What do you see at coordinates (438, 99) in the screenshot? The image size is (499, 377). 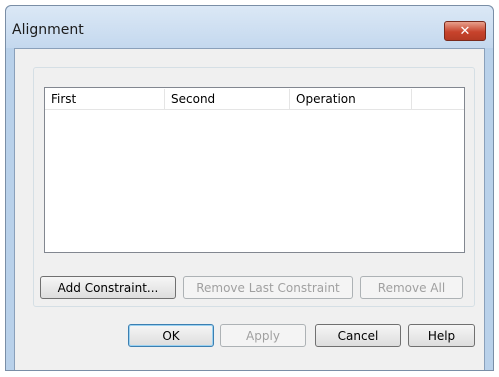 I see `column-header-filler` at bounding box center [438, 99].